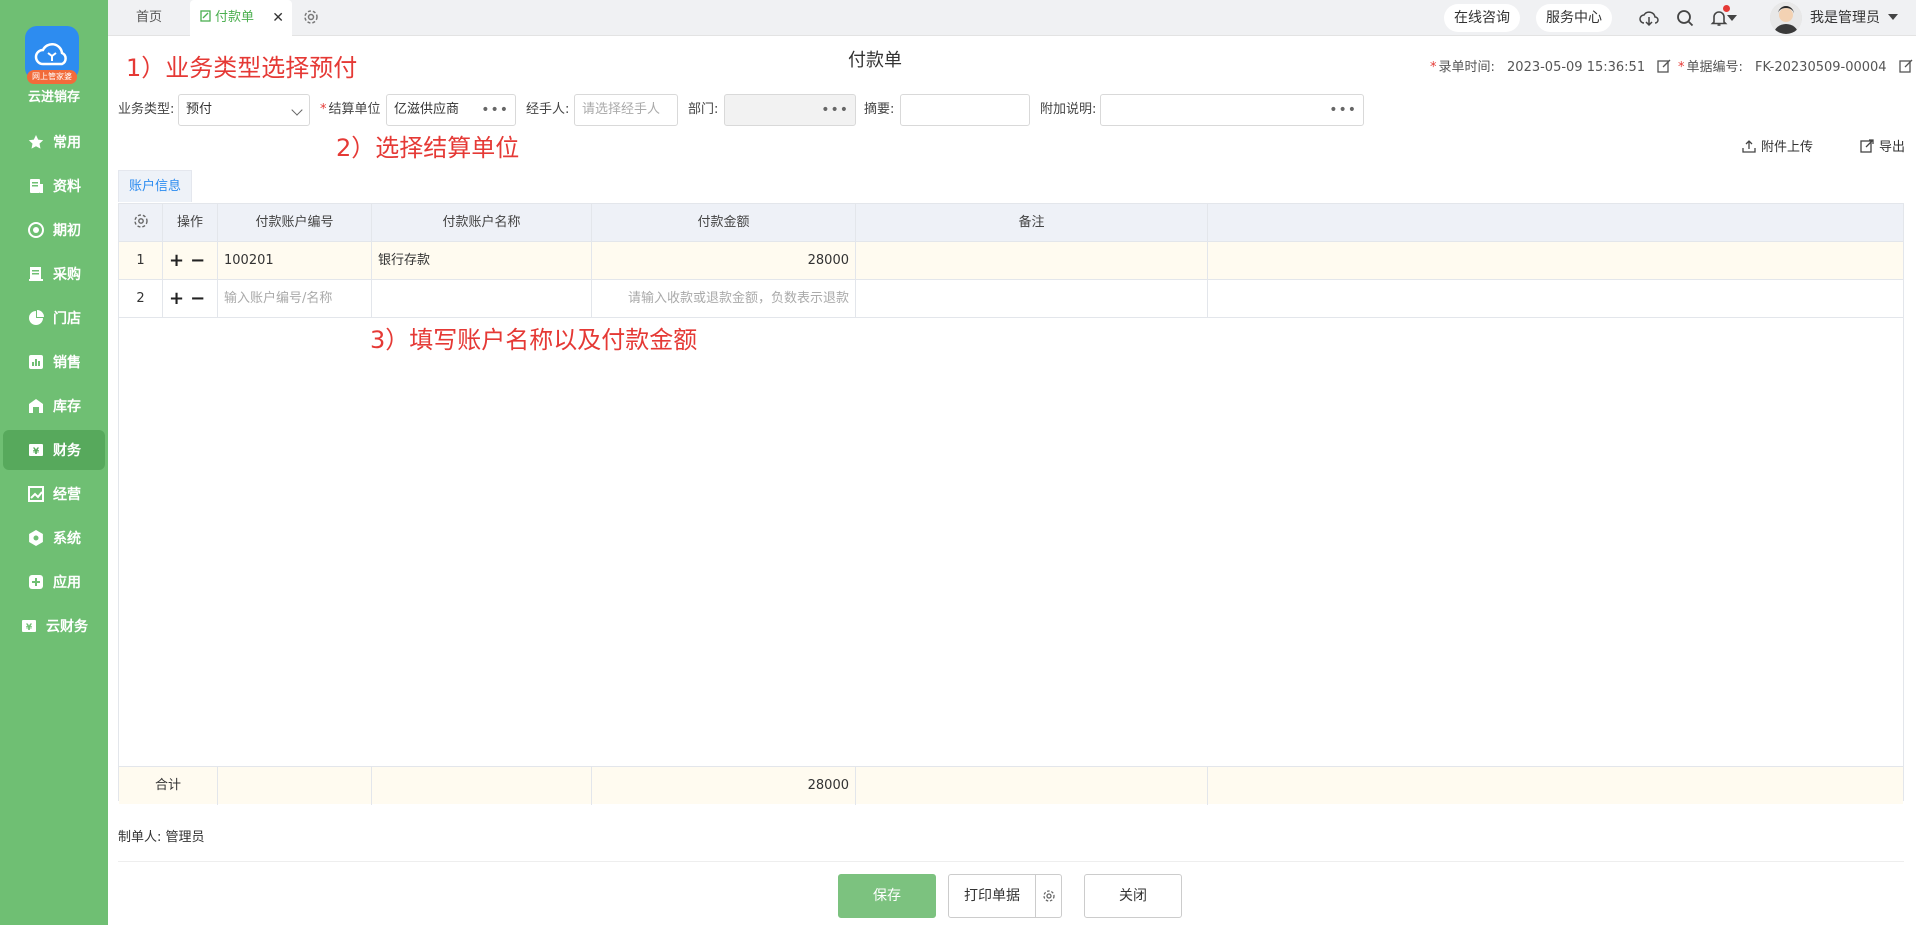 This screenshot has height=925, width=1916. Describe the element at coordinates (205, 16) in the screenshot. I see `payment-doc-icon` at that location.